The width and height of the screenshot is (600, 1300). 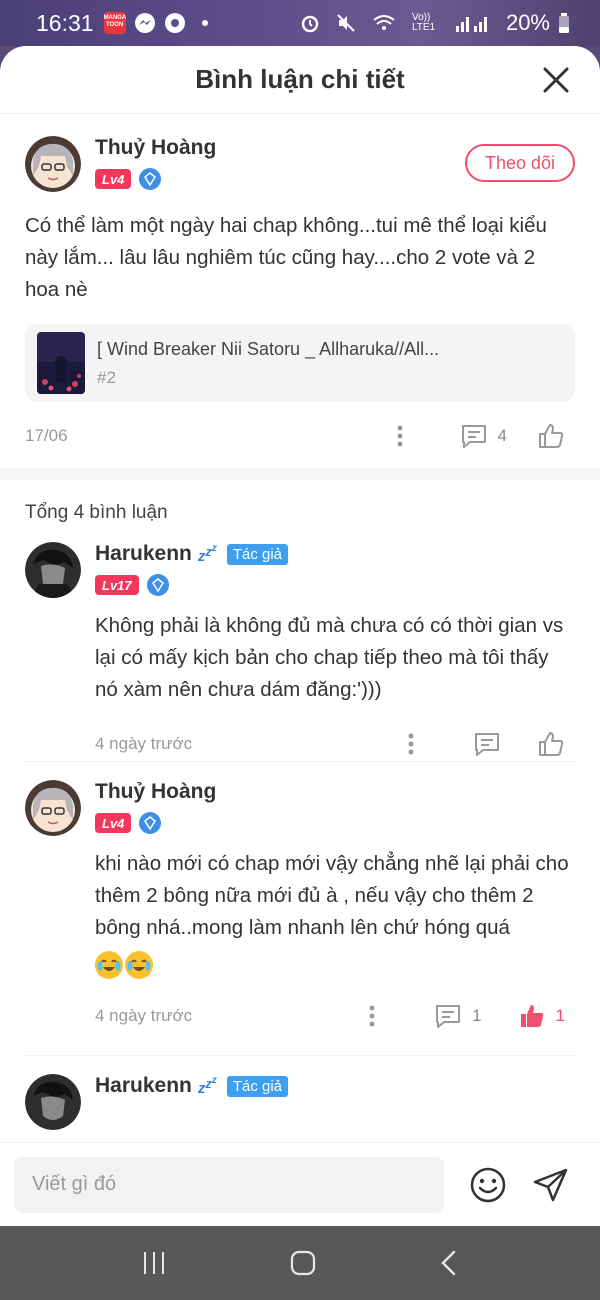 I want to click on send-icon, so click(x=550, y=1184).